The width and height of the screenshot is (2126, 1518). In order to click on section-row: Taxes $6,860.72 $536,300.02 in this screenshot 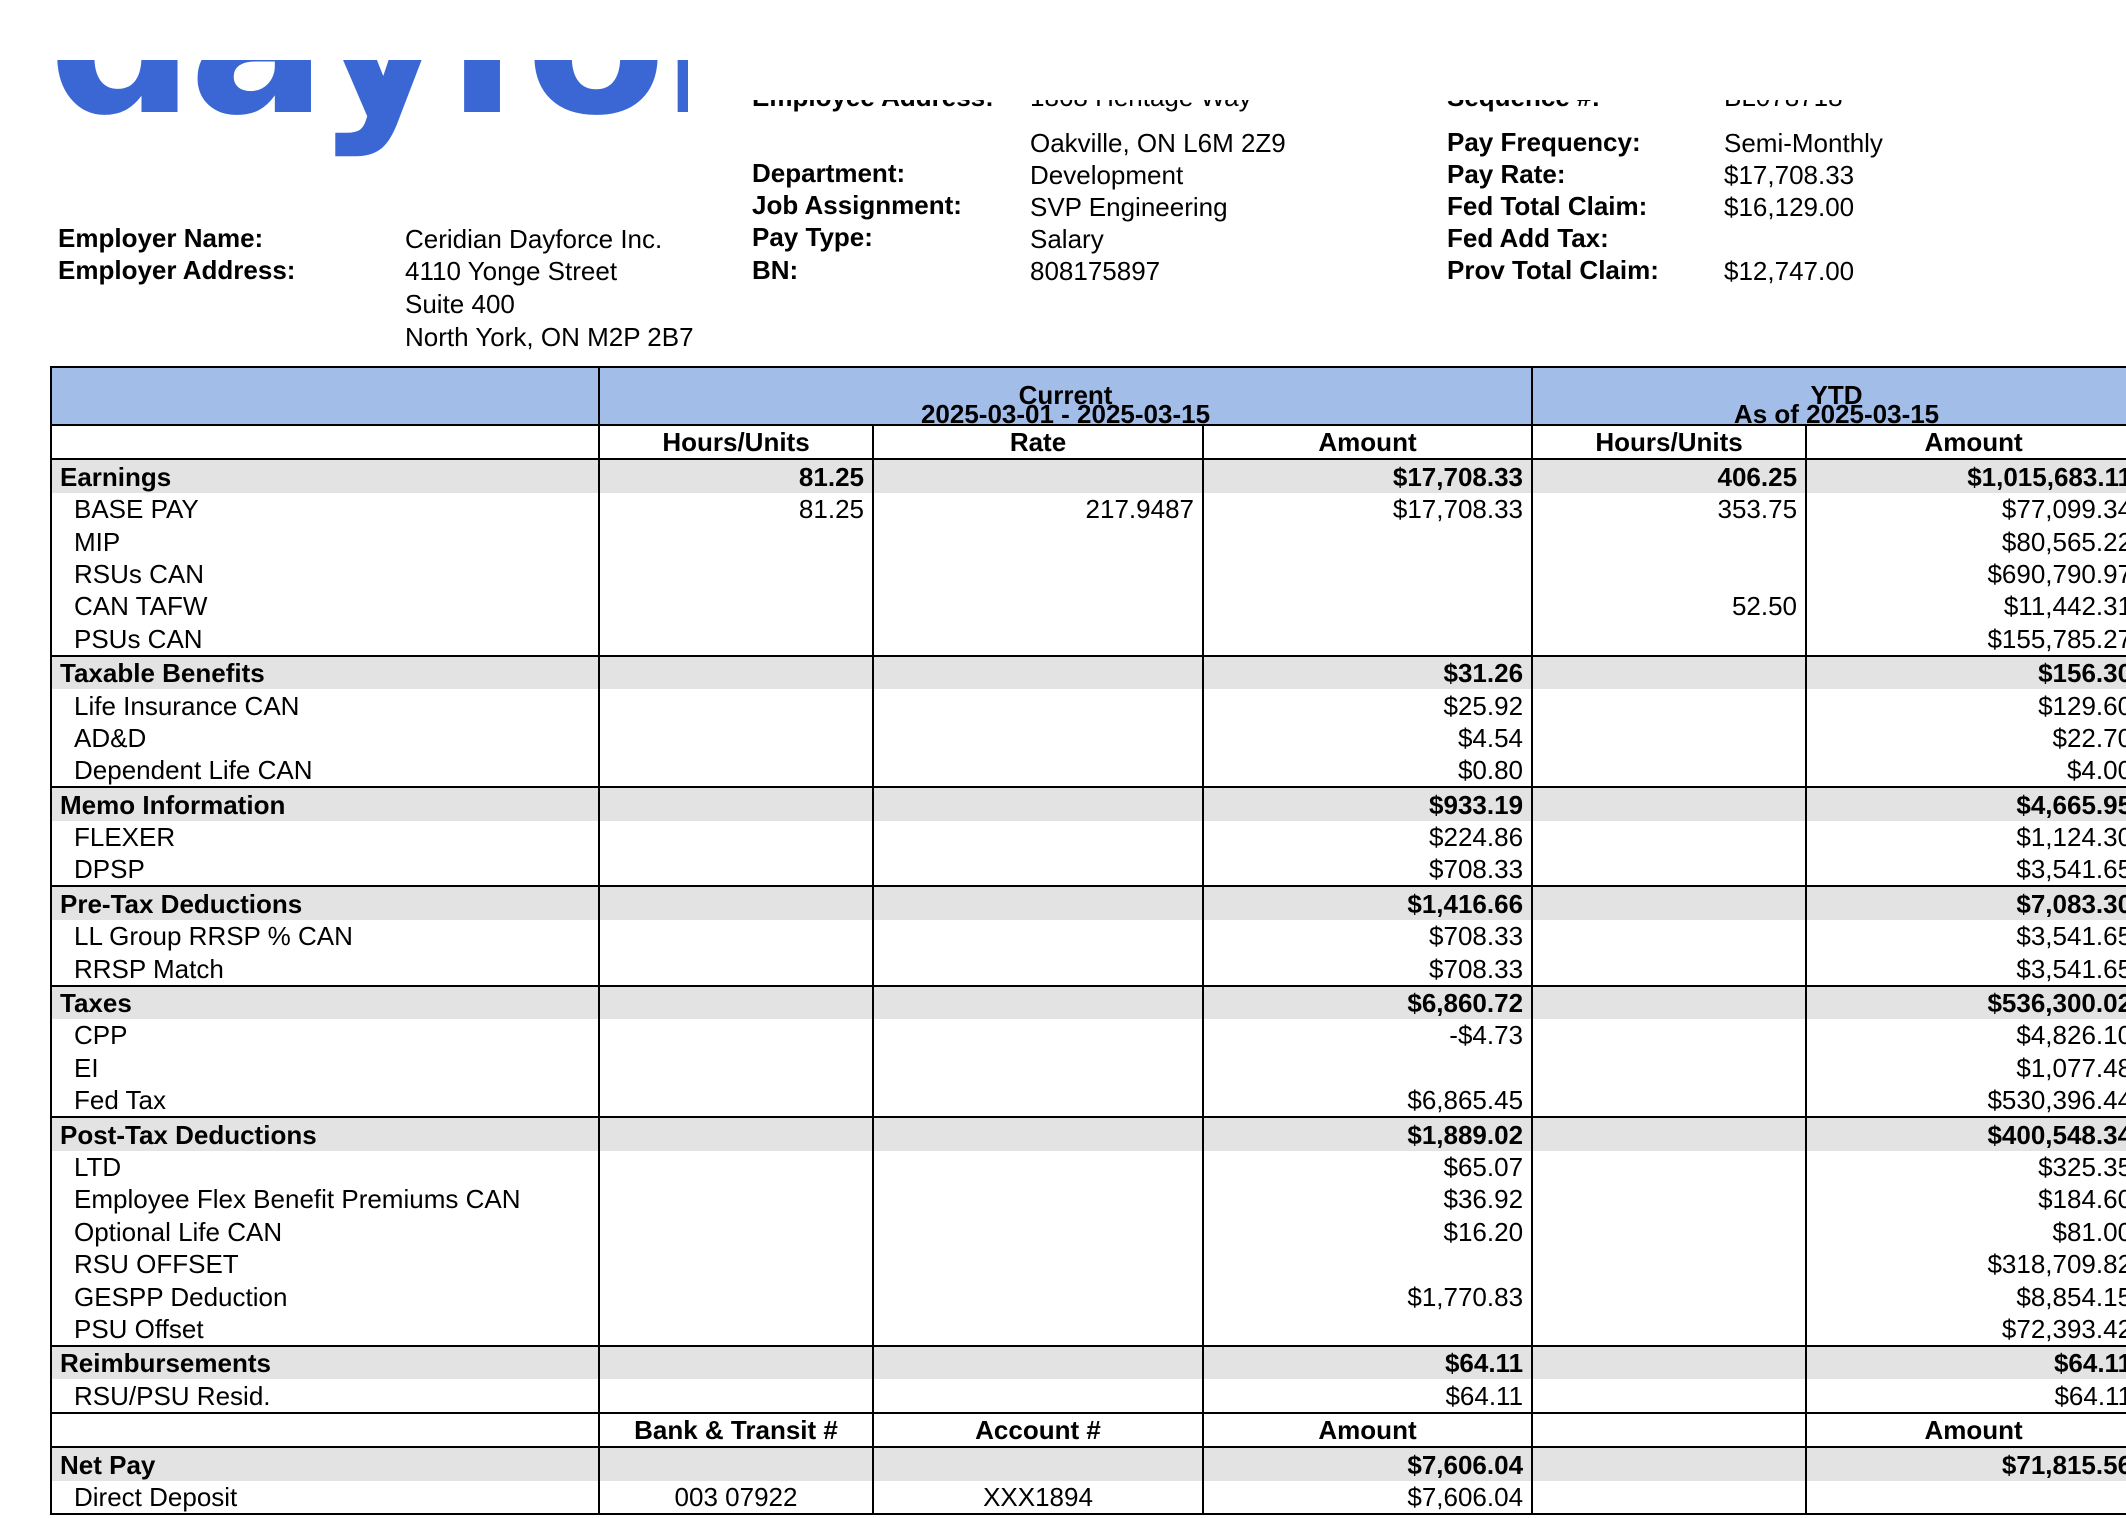, I will do `click(1088, 1002)`.